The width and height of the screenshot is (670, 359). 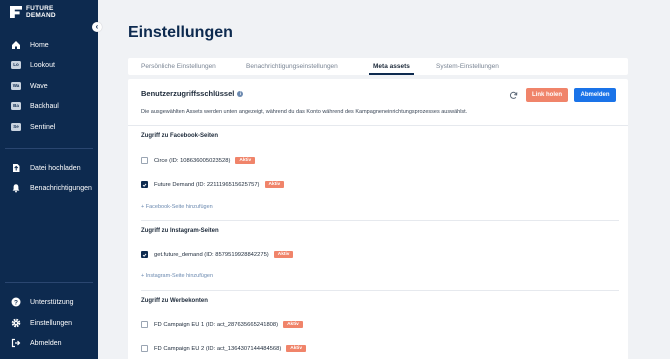 I want to click on sentinel-badge-icon: Se, so click(x=16, y=127).